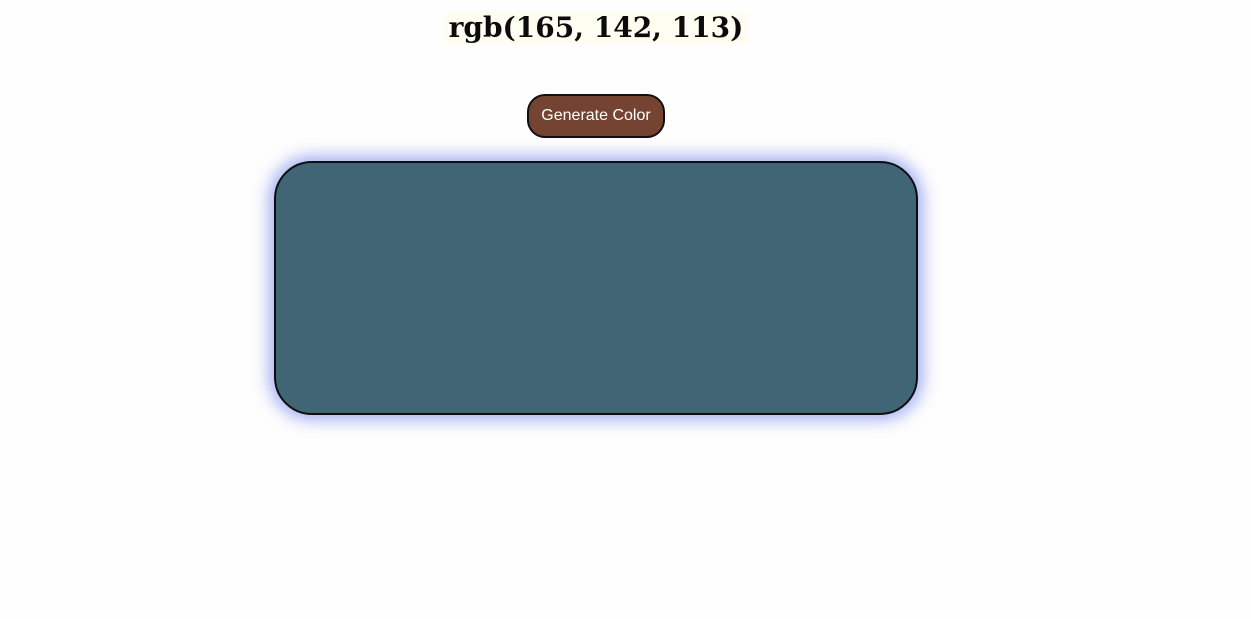  Describe the element at coordinates (596, 116) in the screenshot. I see `generate-color-button: Generate Color` at that location.